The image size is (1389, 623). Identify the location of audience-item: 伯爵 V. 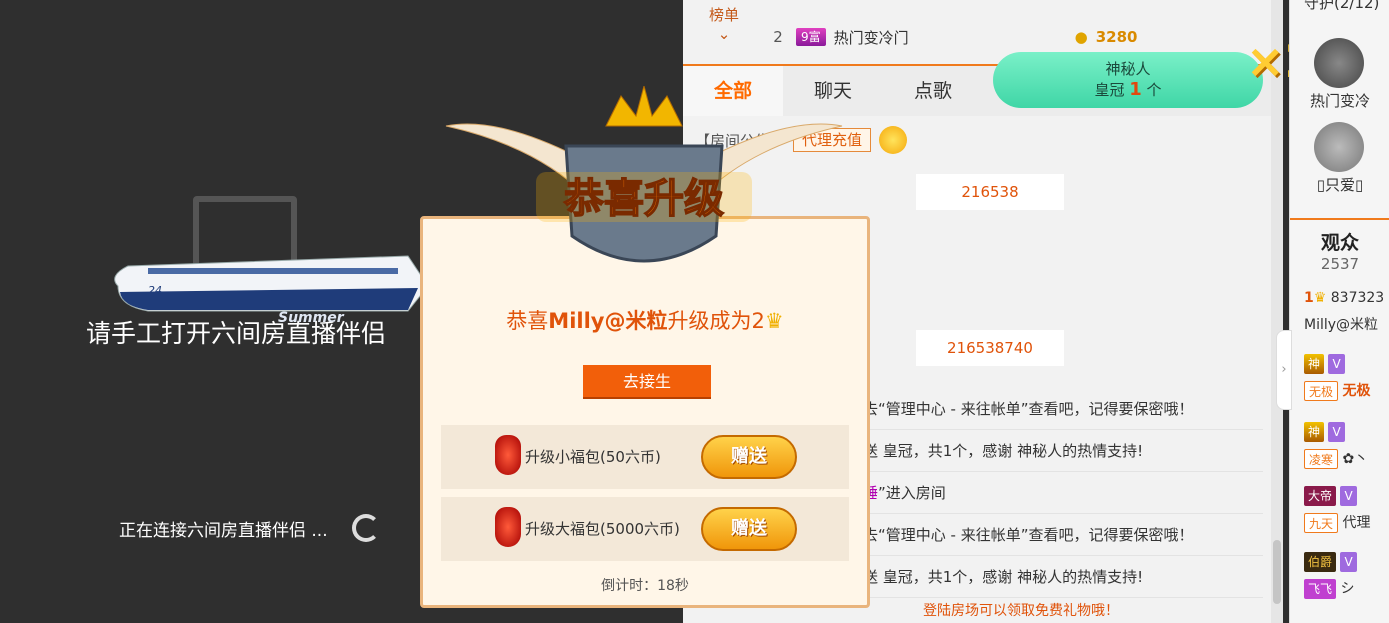
(1330, 562).